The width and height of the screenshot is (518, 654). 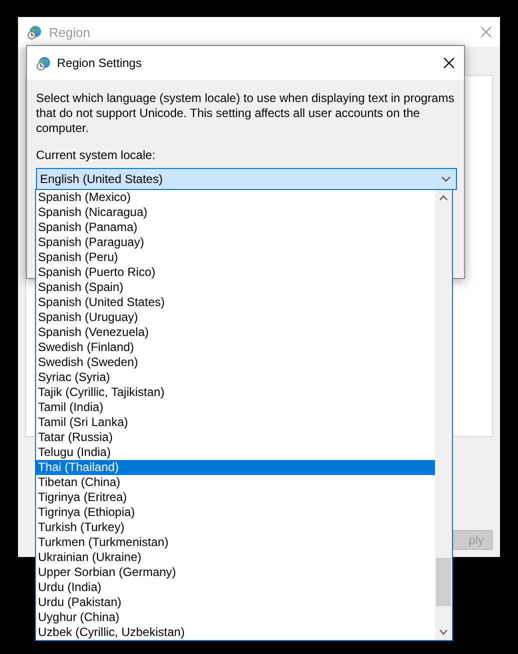 I want to click on locale-option: Spanish (Peru), so click(x=235, y=257).